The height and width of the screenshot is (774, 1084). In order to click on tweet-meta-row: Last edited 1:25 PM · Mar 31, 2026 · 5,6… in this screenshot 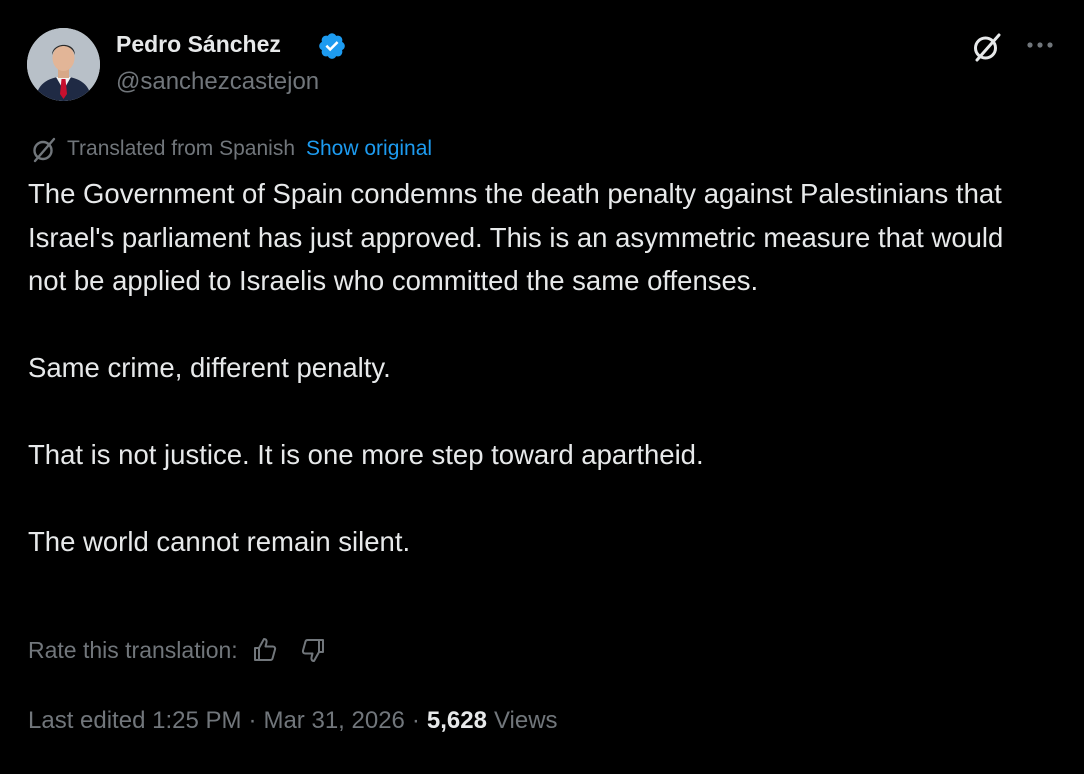, I will do `click(293, 721)`.